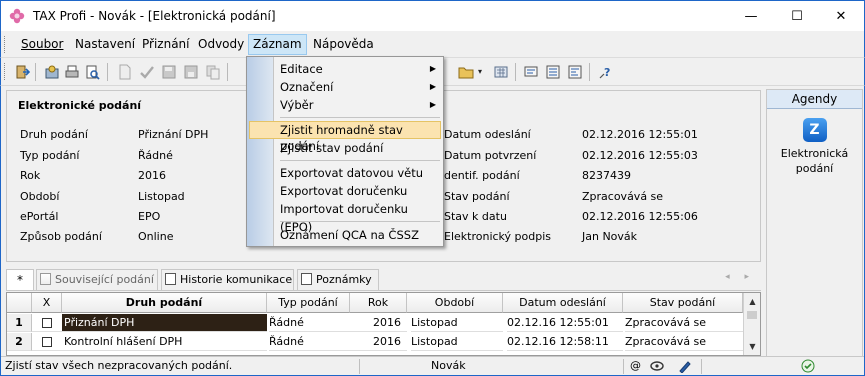 This screenshot has height=376, width=865. I want to click on menu-item-oznameni-qca: Oznámení QCA na ČSSZ, so click(345, 235).